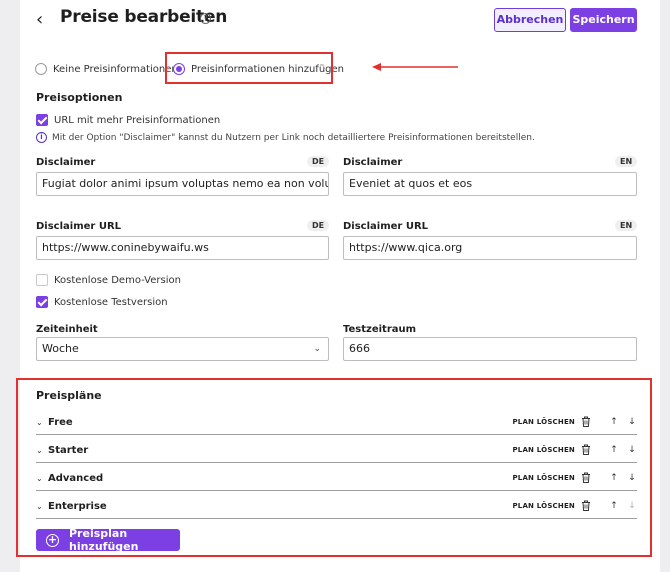  Describe the element at coordinates (46, 20) in the screenshot. I see `back-arrow-icon: ‹` at that location.